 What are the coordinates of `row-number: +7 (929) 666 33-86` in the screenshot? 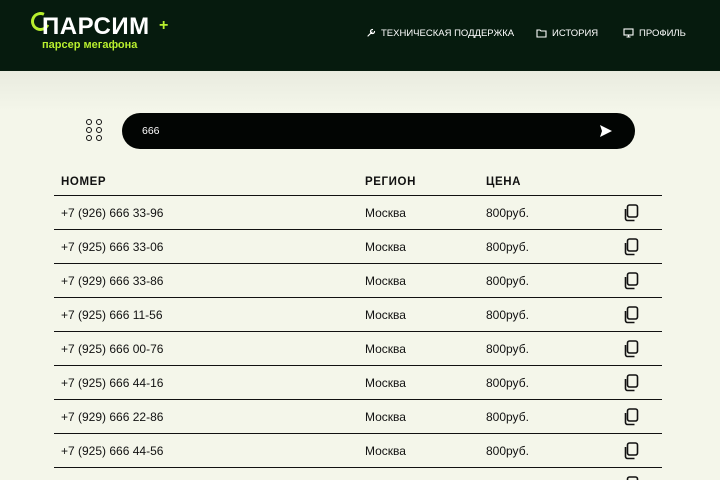 It's located at (112, 281).